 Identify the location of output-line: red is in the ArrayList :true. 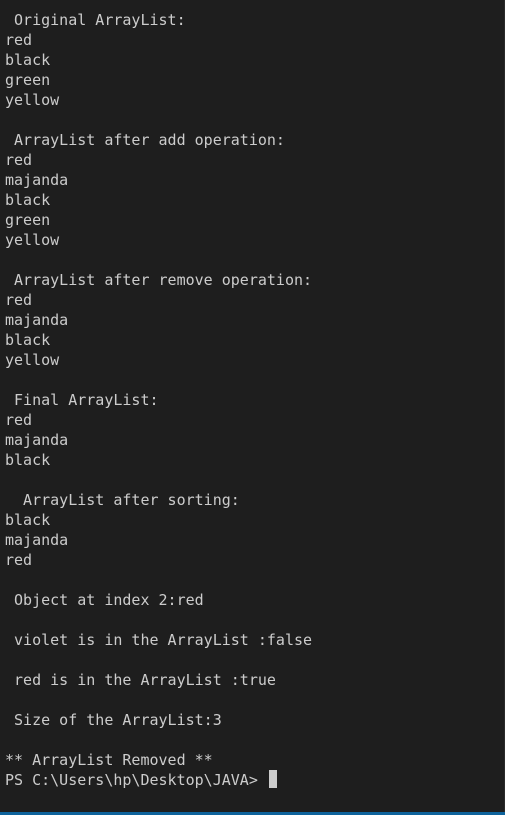
(140, 680).